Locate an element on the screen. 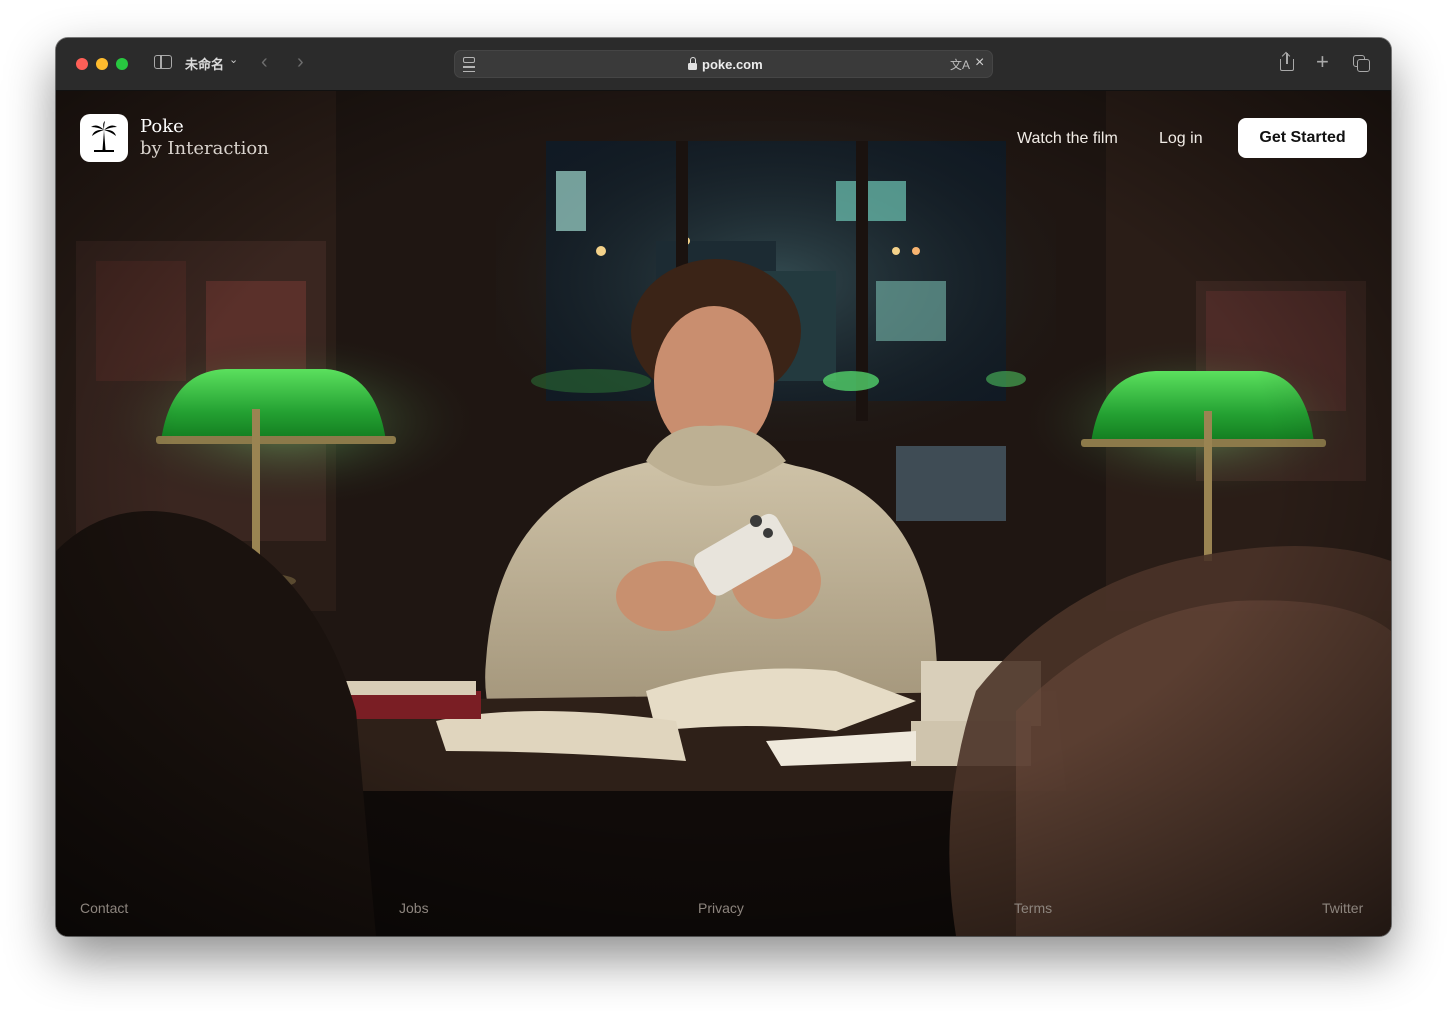  brand-logo is located at coordinates (104, 138).